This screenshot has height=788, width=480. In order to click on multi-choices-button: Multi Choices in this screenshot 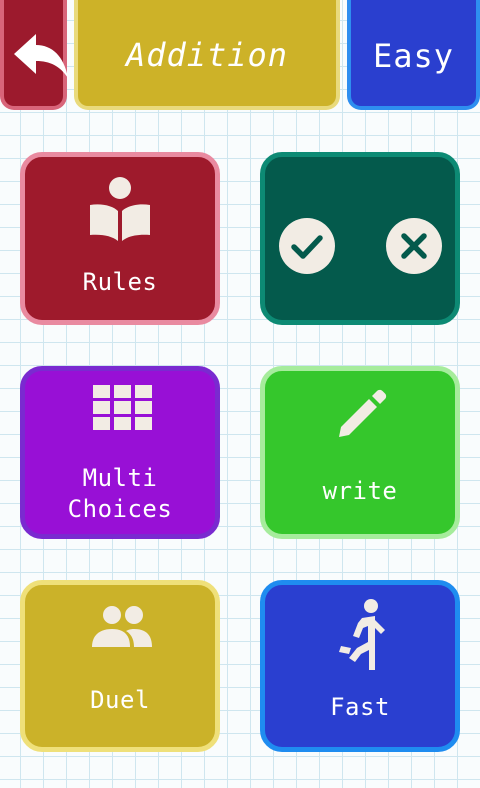, I will do `click(120, 452)`.